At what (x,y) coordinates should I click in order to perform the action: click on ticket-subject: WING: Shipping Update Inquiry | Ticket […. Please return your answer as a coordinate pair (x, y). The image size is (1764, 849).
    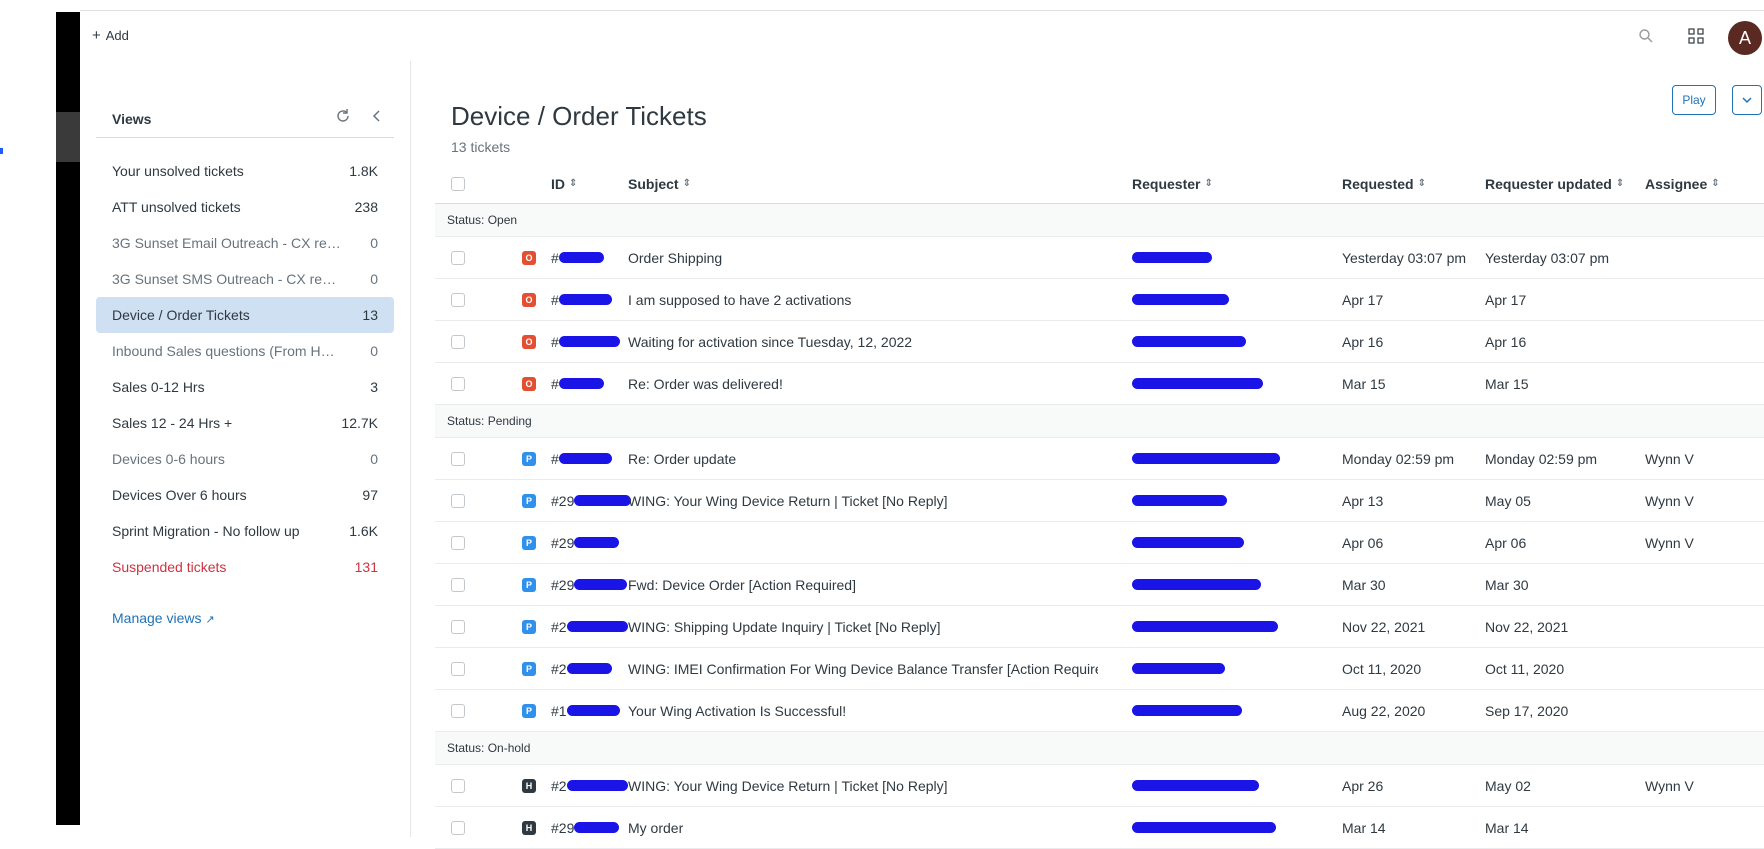
    Looking at the image, I should click on (863, 626).